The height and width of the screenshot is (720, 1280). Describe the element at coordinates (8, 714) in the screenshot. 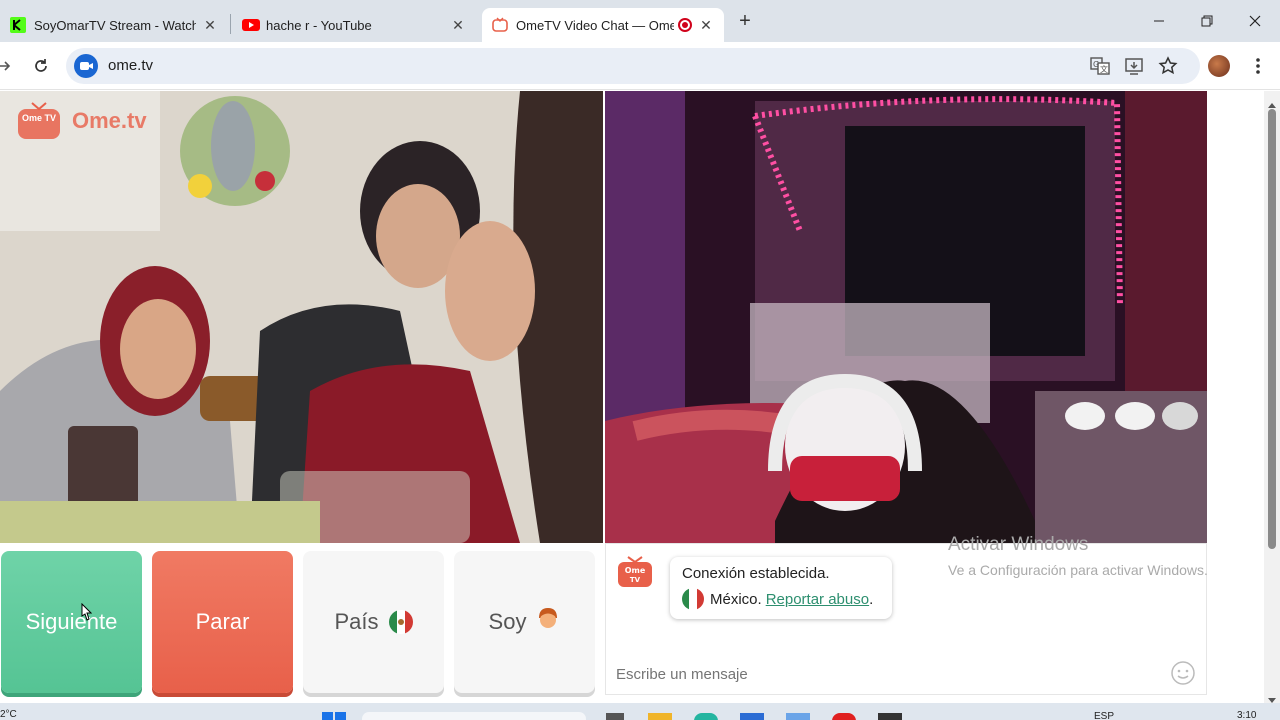

I see `weather-text: 2°C` at that location.